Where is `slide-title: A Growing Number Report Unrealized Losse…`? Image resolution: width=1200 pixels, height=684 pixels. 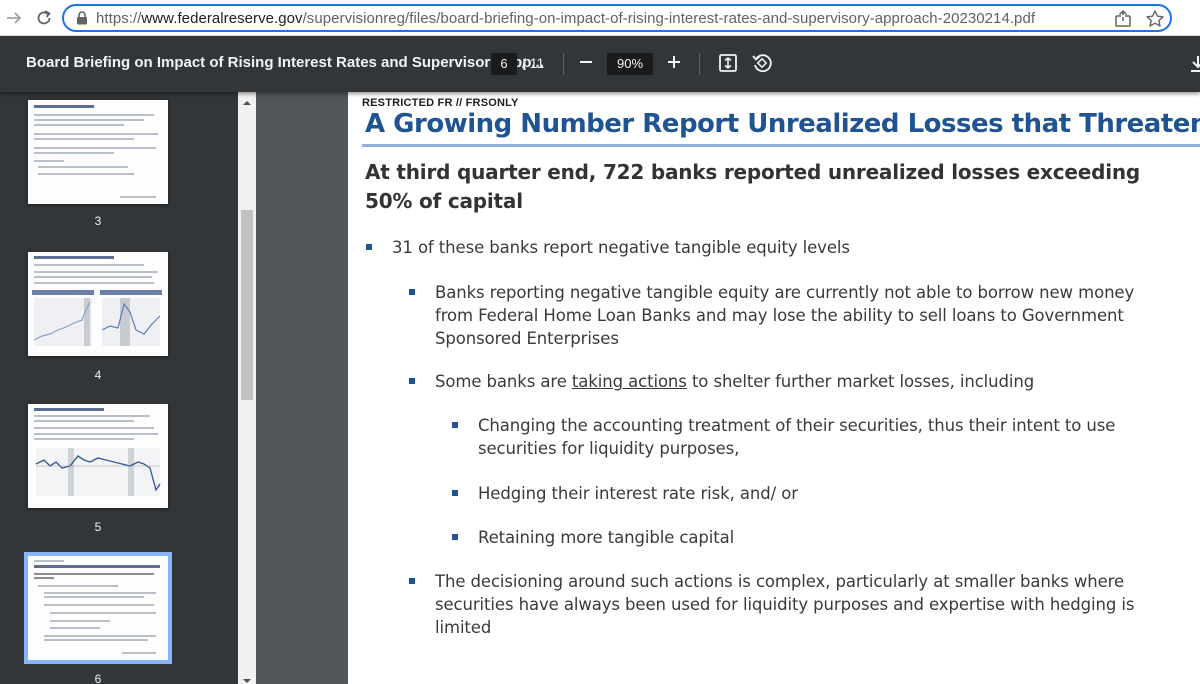 slide-title: A Growing Number Report Unrealized Losse… is located at coordinates (782, 124).